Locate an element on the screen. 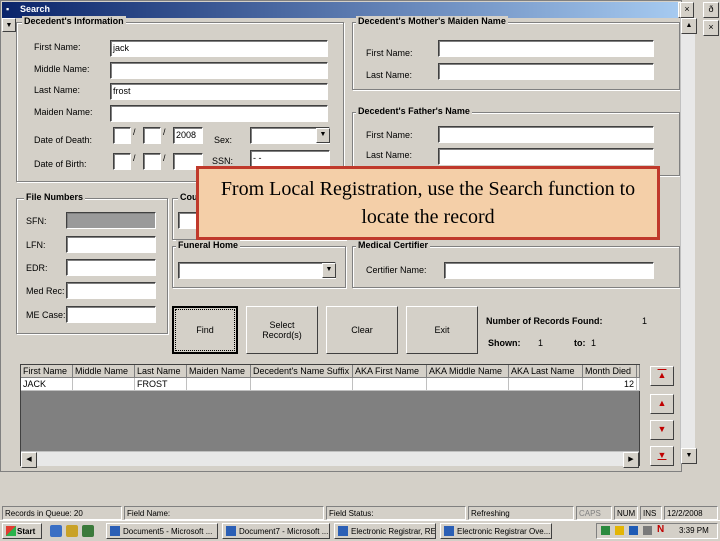  start-button: Start is located at coordinates (22, 531).